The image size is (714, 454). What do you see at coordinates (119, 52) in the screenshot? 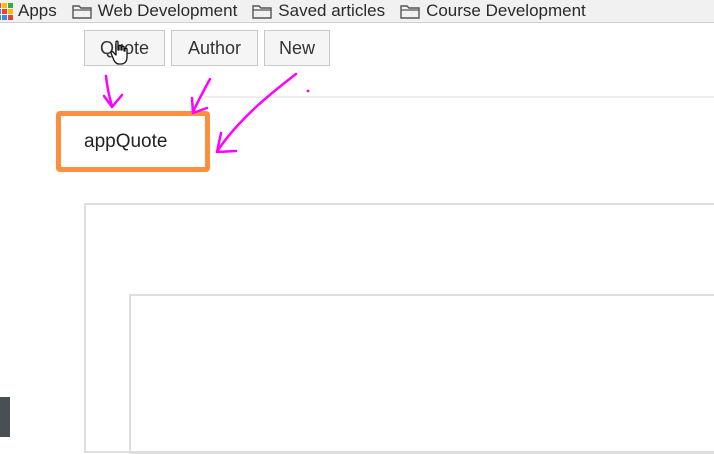
I see `hand-pointer-icon` at bounding box center [119, 52].